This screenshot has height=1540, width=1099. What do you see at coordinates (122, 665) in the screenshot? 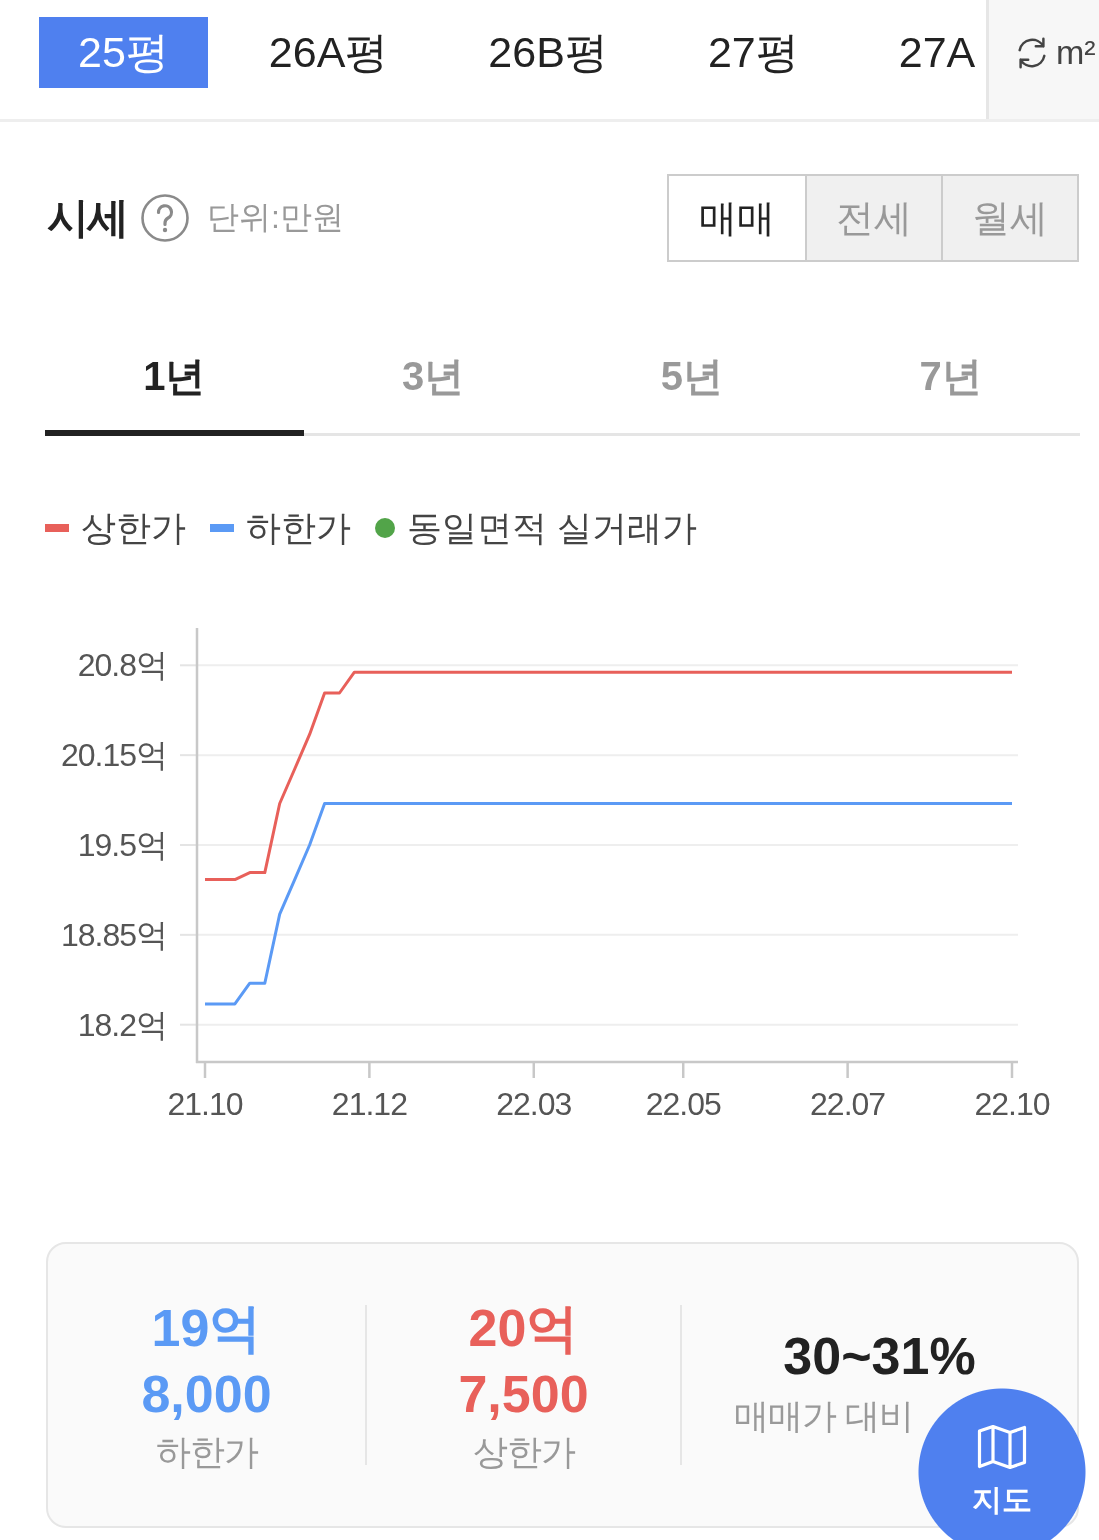
I see `axis-label: 20.8억` at bounding box center [122, 665].